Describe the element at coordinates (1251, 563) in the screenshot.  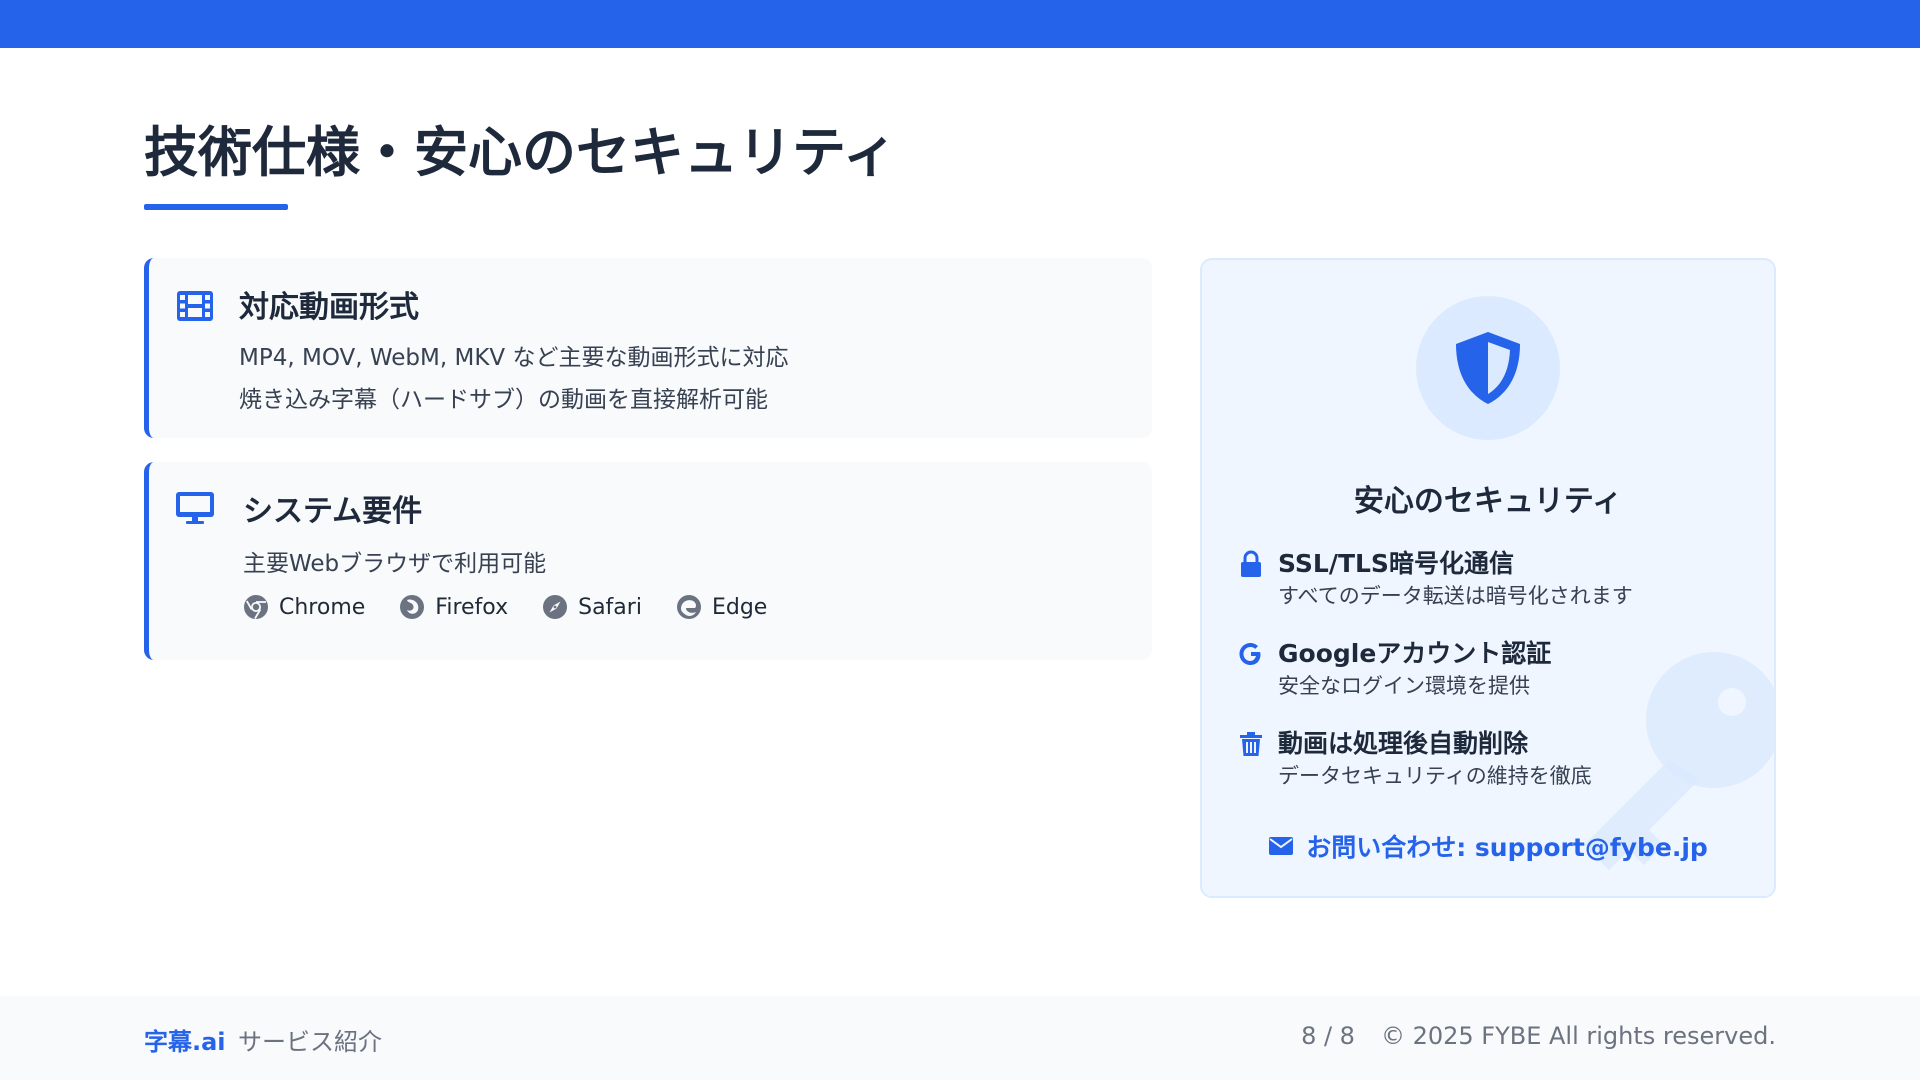
I see `lock-icon` at that location.